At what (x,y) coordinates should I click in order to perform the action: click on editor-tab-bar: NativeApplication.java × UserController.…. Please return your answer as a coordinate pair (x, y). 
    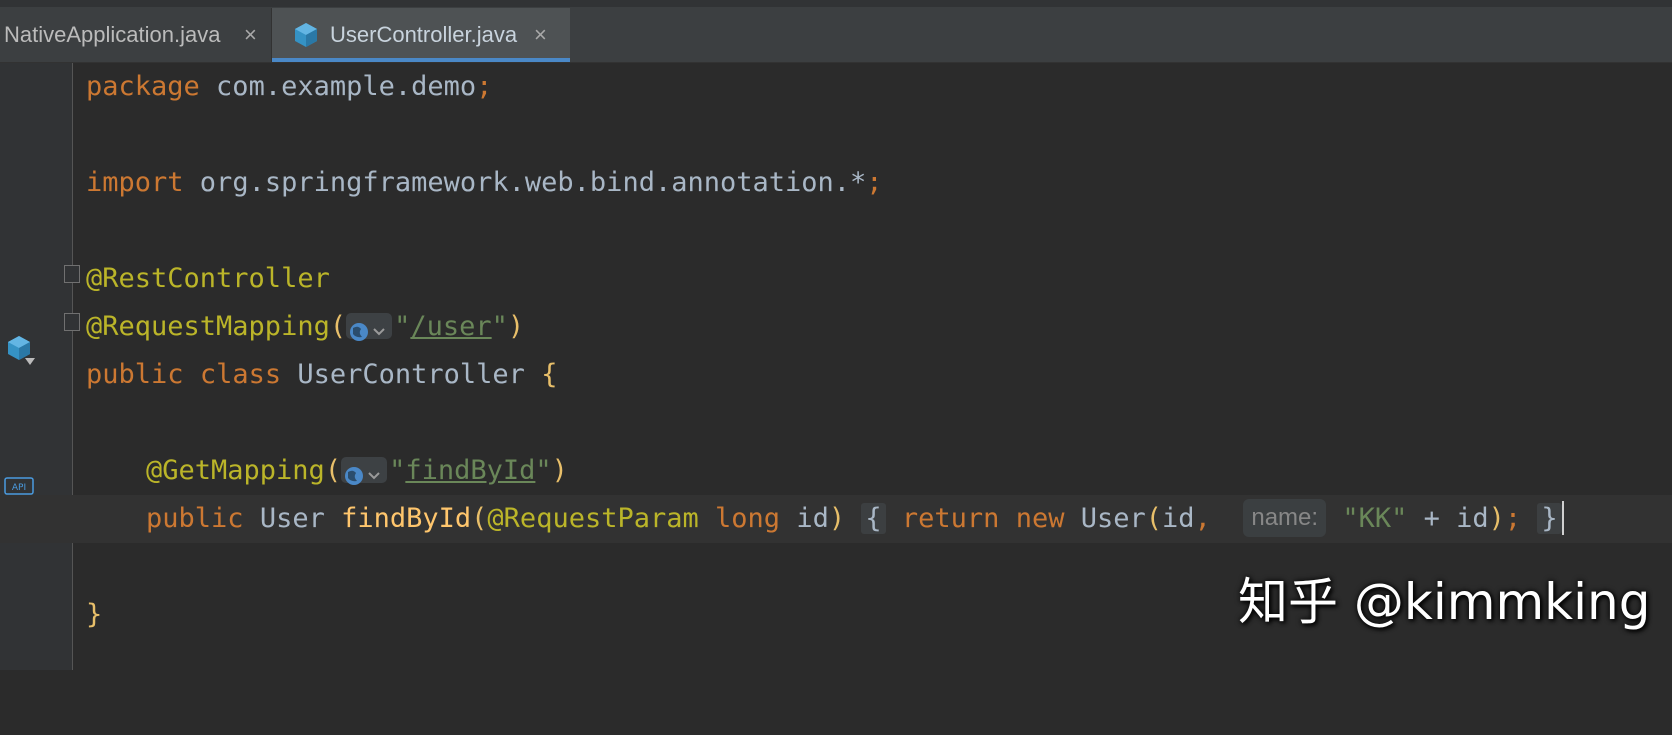
    Looking at the image, I should click on (836, 31).